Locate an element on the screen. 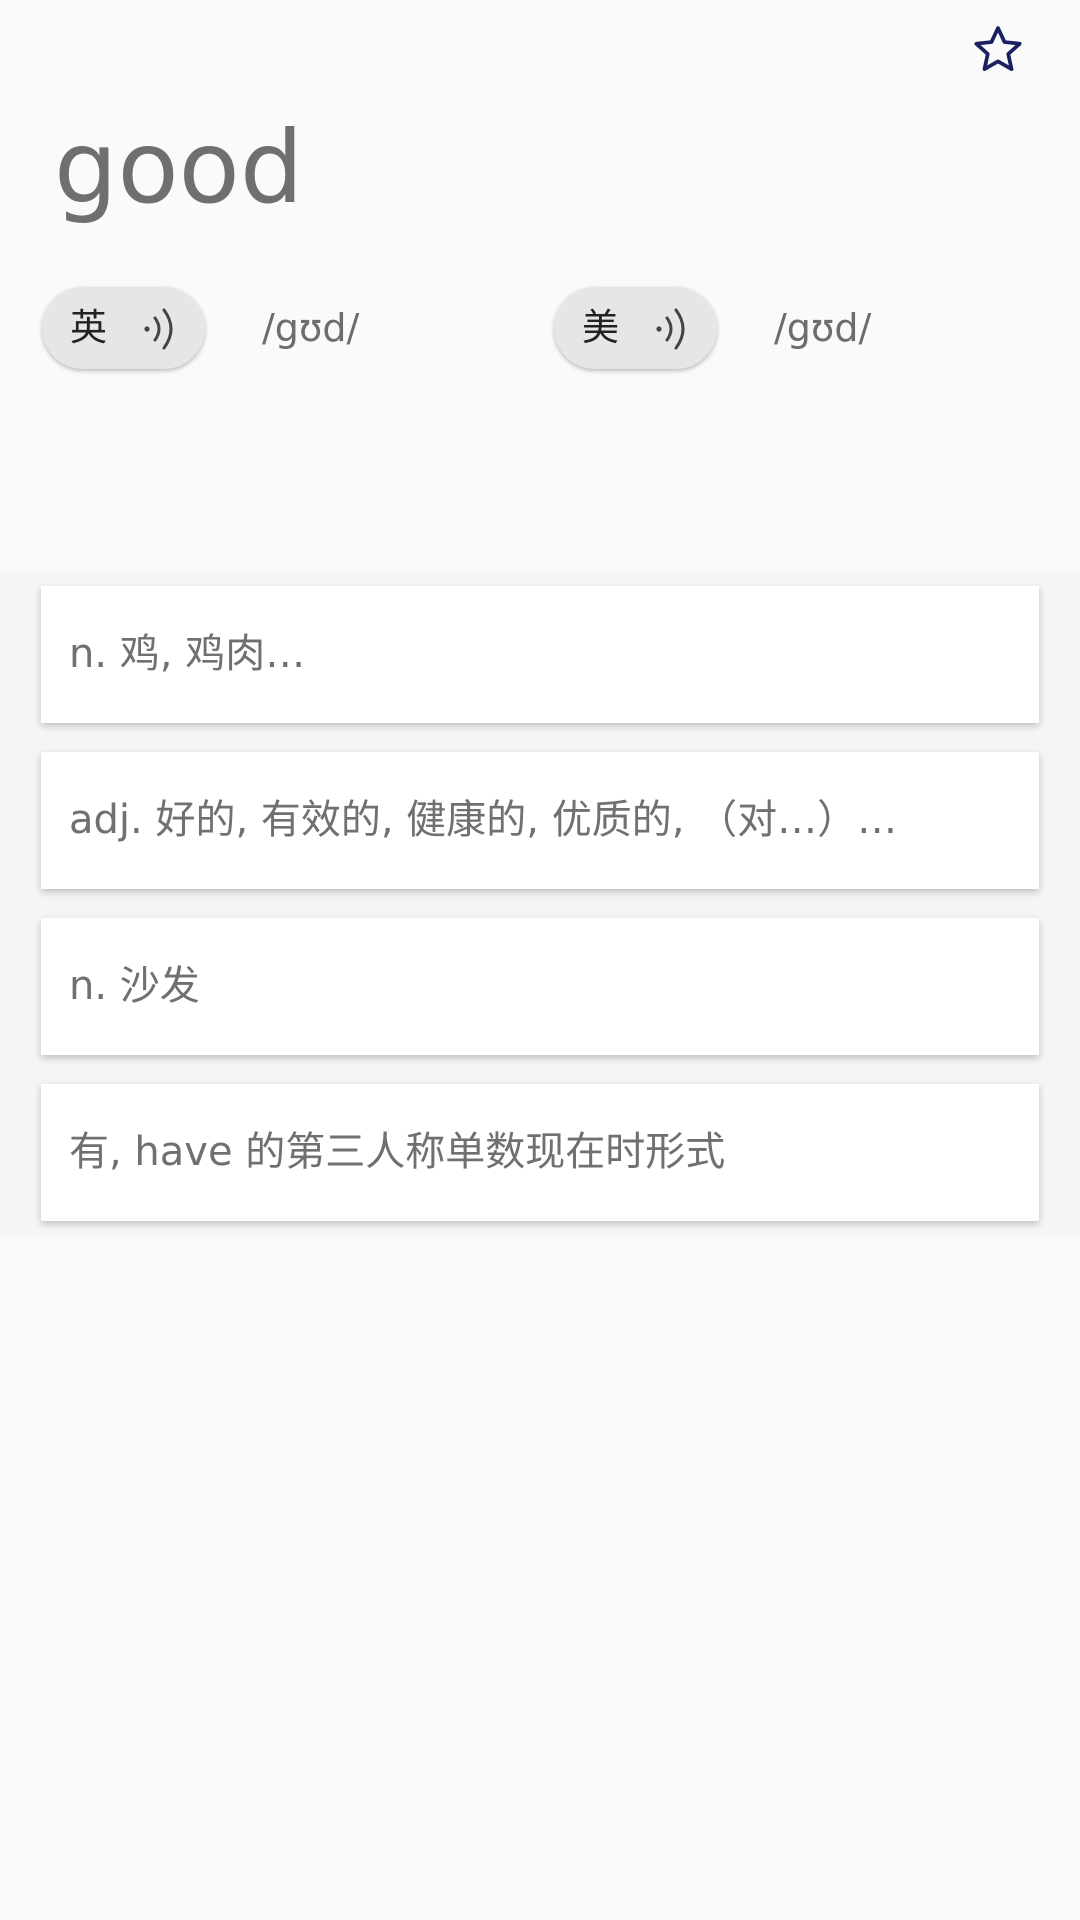  region-label-us: 美 is located at coordinates (600, 327).